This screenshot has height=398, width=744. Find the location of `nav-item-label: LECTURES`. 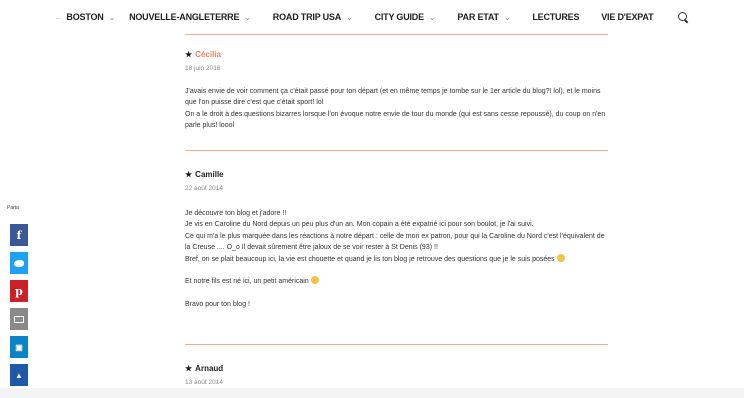

nav-item-label: LECTURES is located at coordinates (556, 17).